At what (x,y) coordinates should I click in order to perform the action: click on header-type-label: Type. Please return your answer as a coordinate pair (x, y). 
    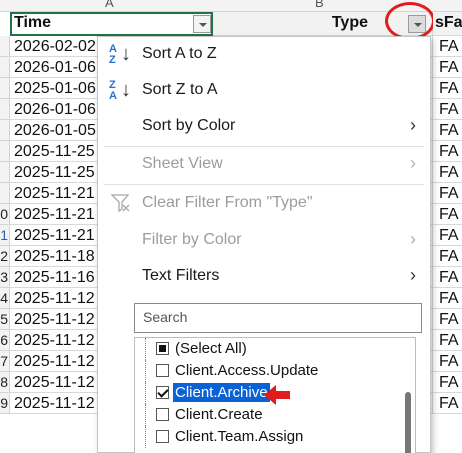
    Looking at the image, I should click on (349, 22).